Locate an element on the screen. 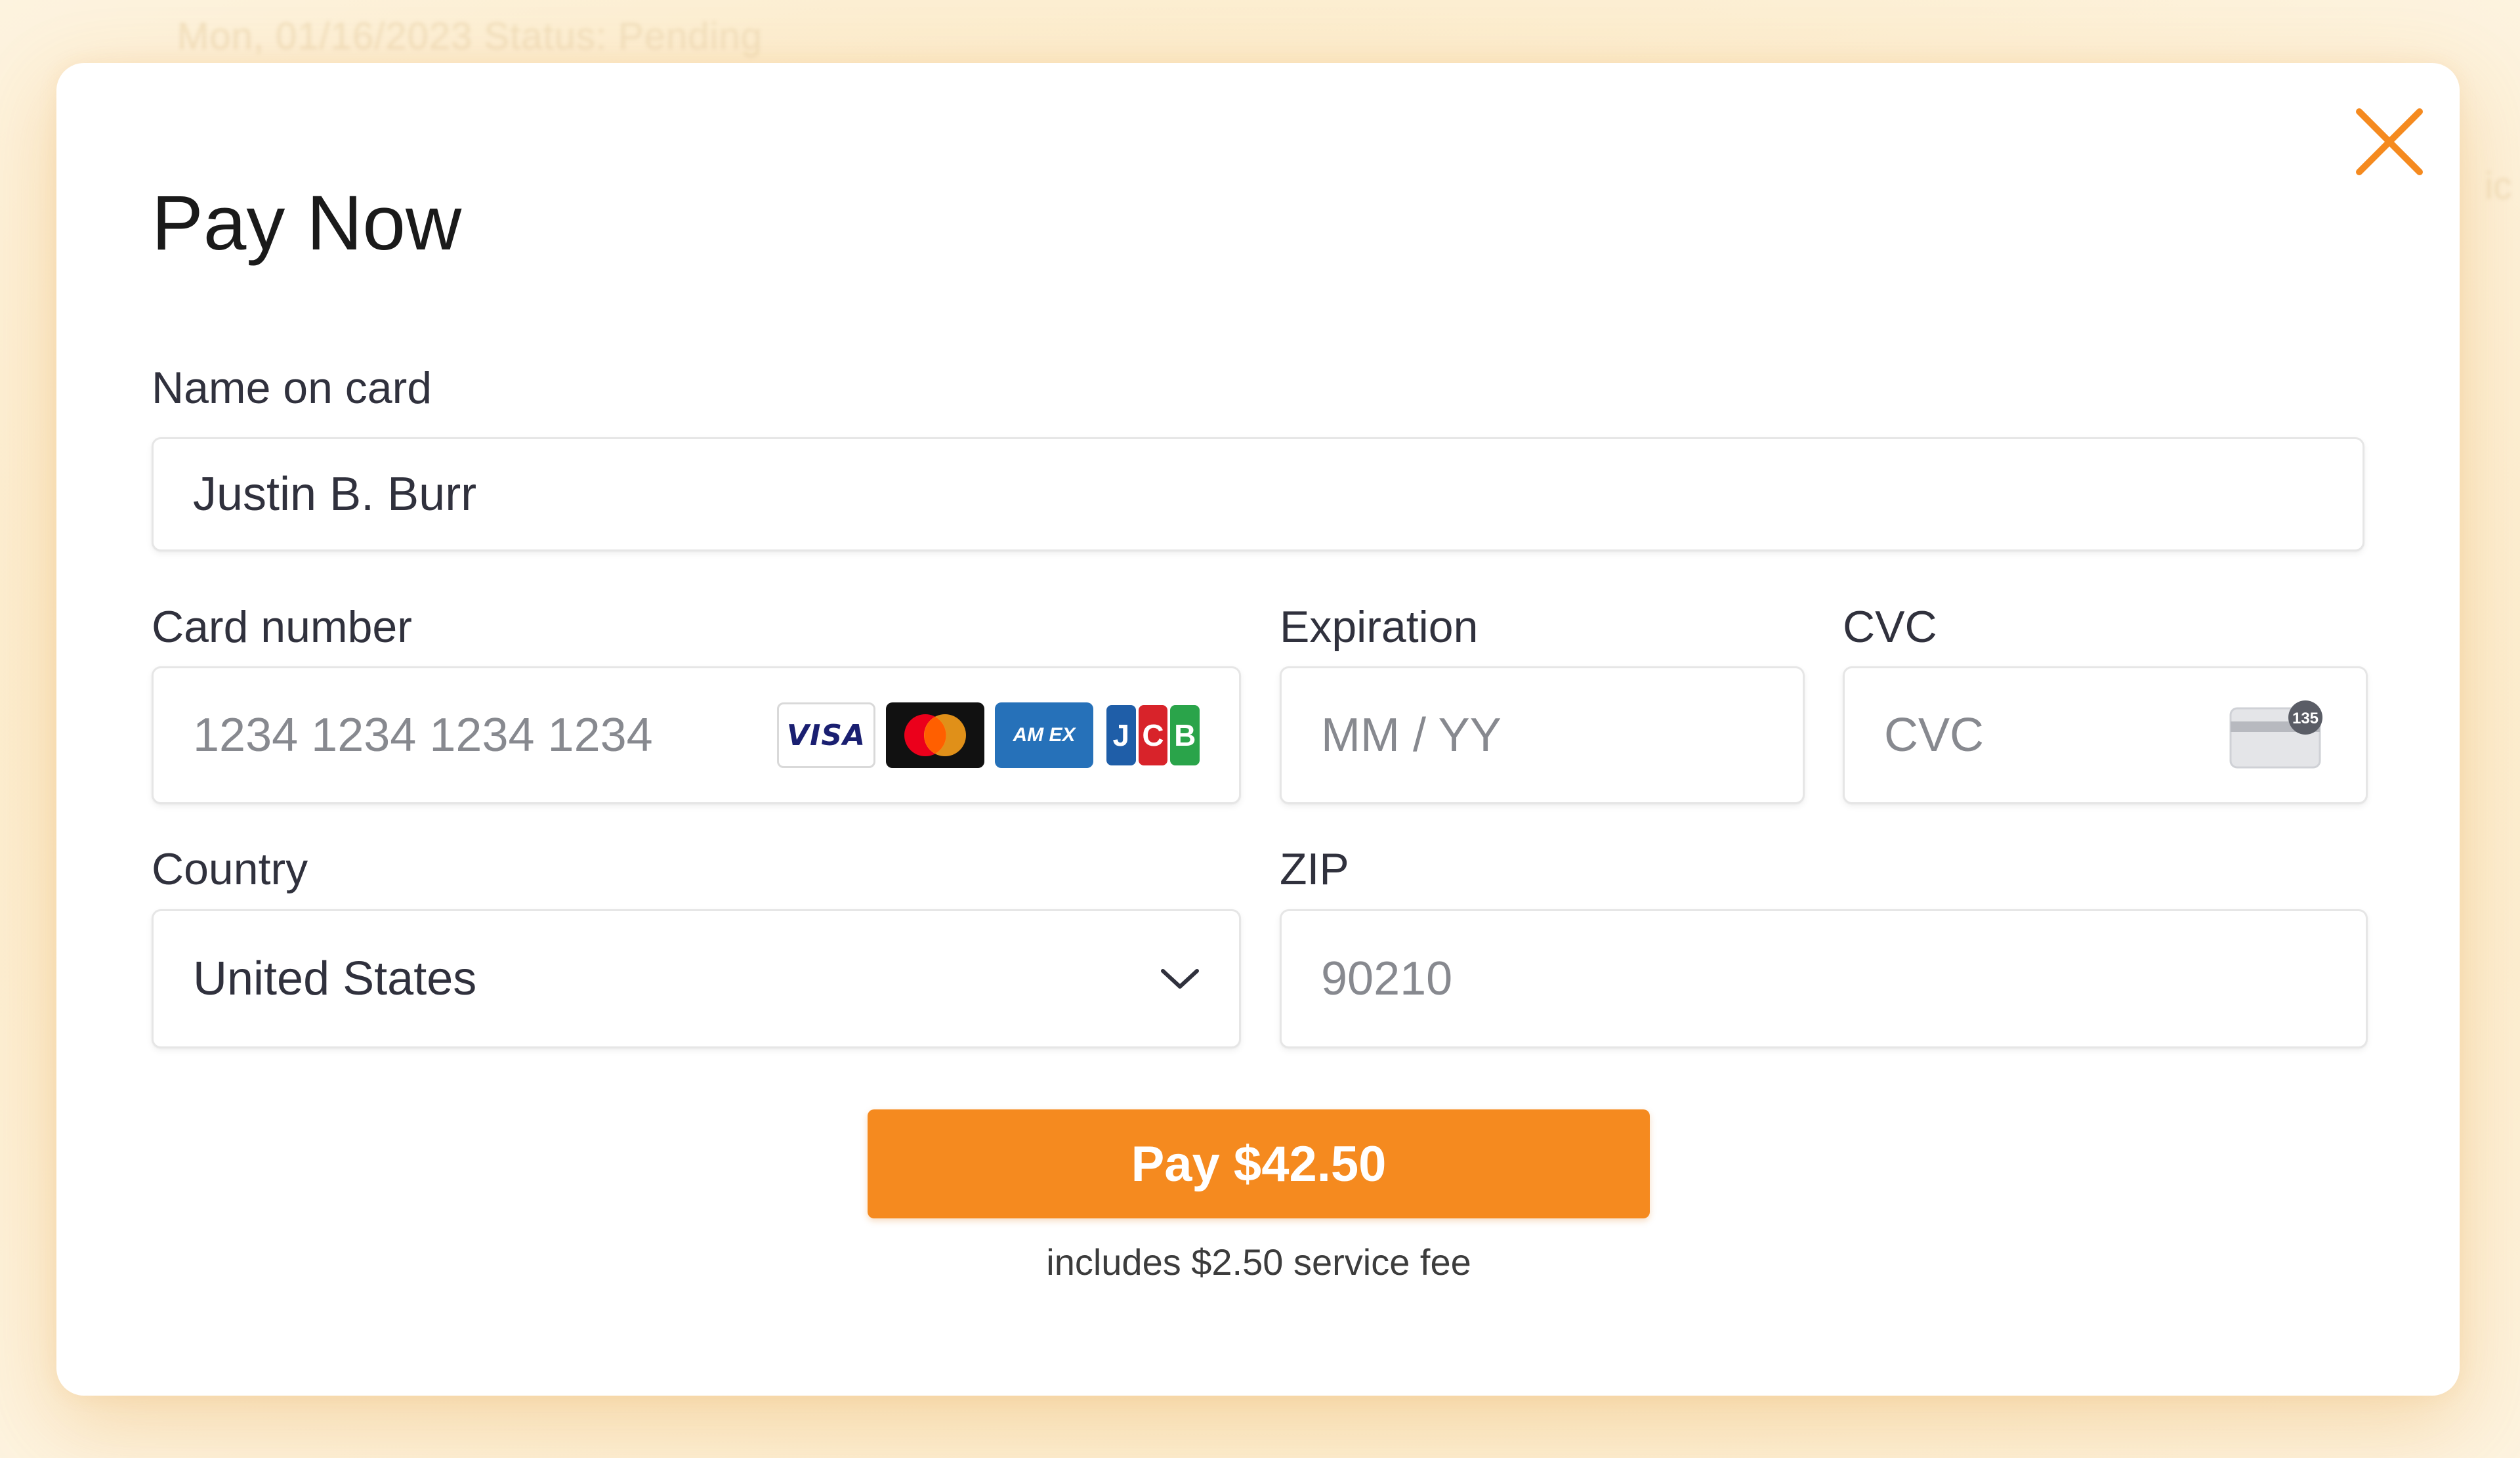 The width and height of the screenshot is (2520, 1458). card-number-label: Card number is located at coordinates (282, 627).